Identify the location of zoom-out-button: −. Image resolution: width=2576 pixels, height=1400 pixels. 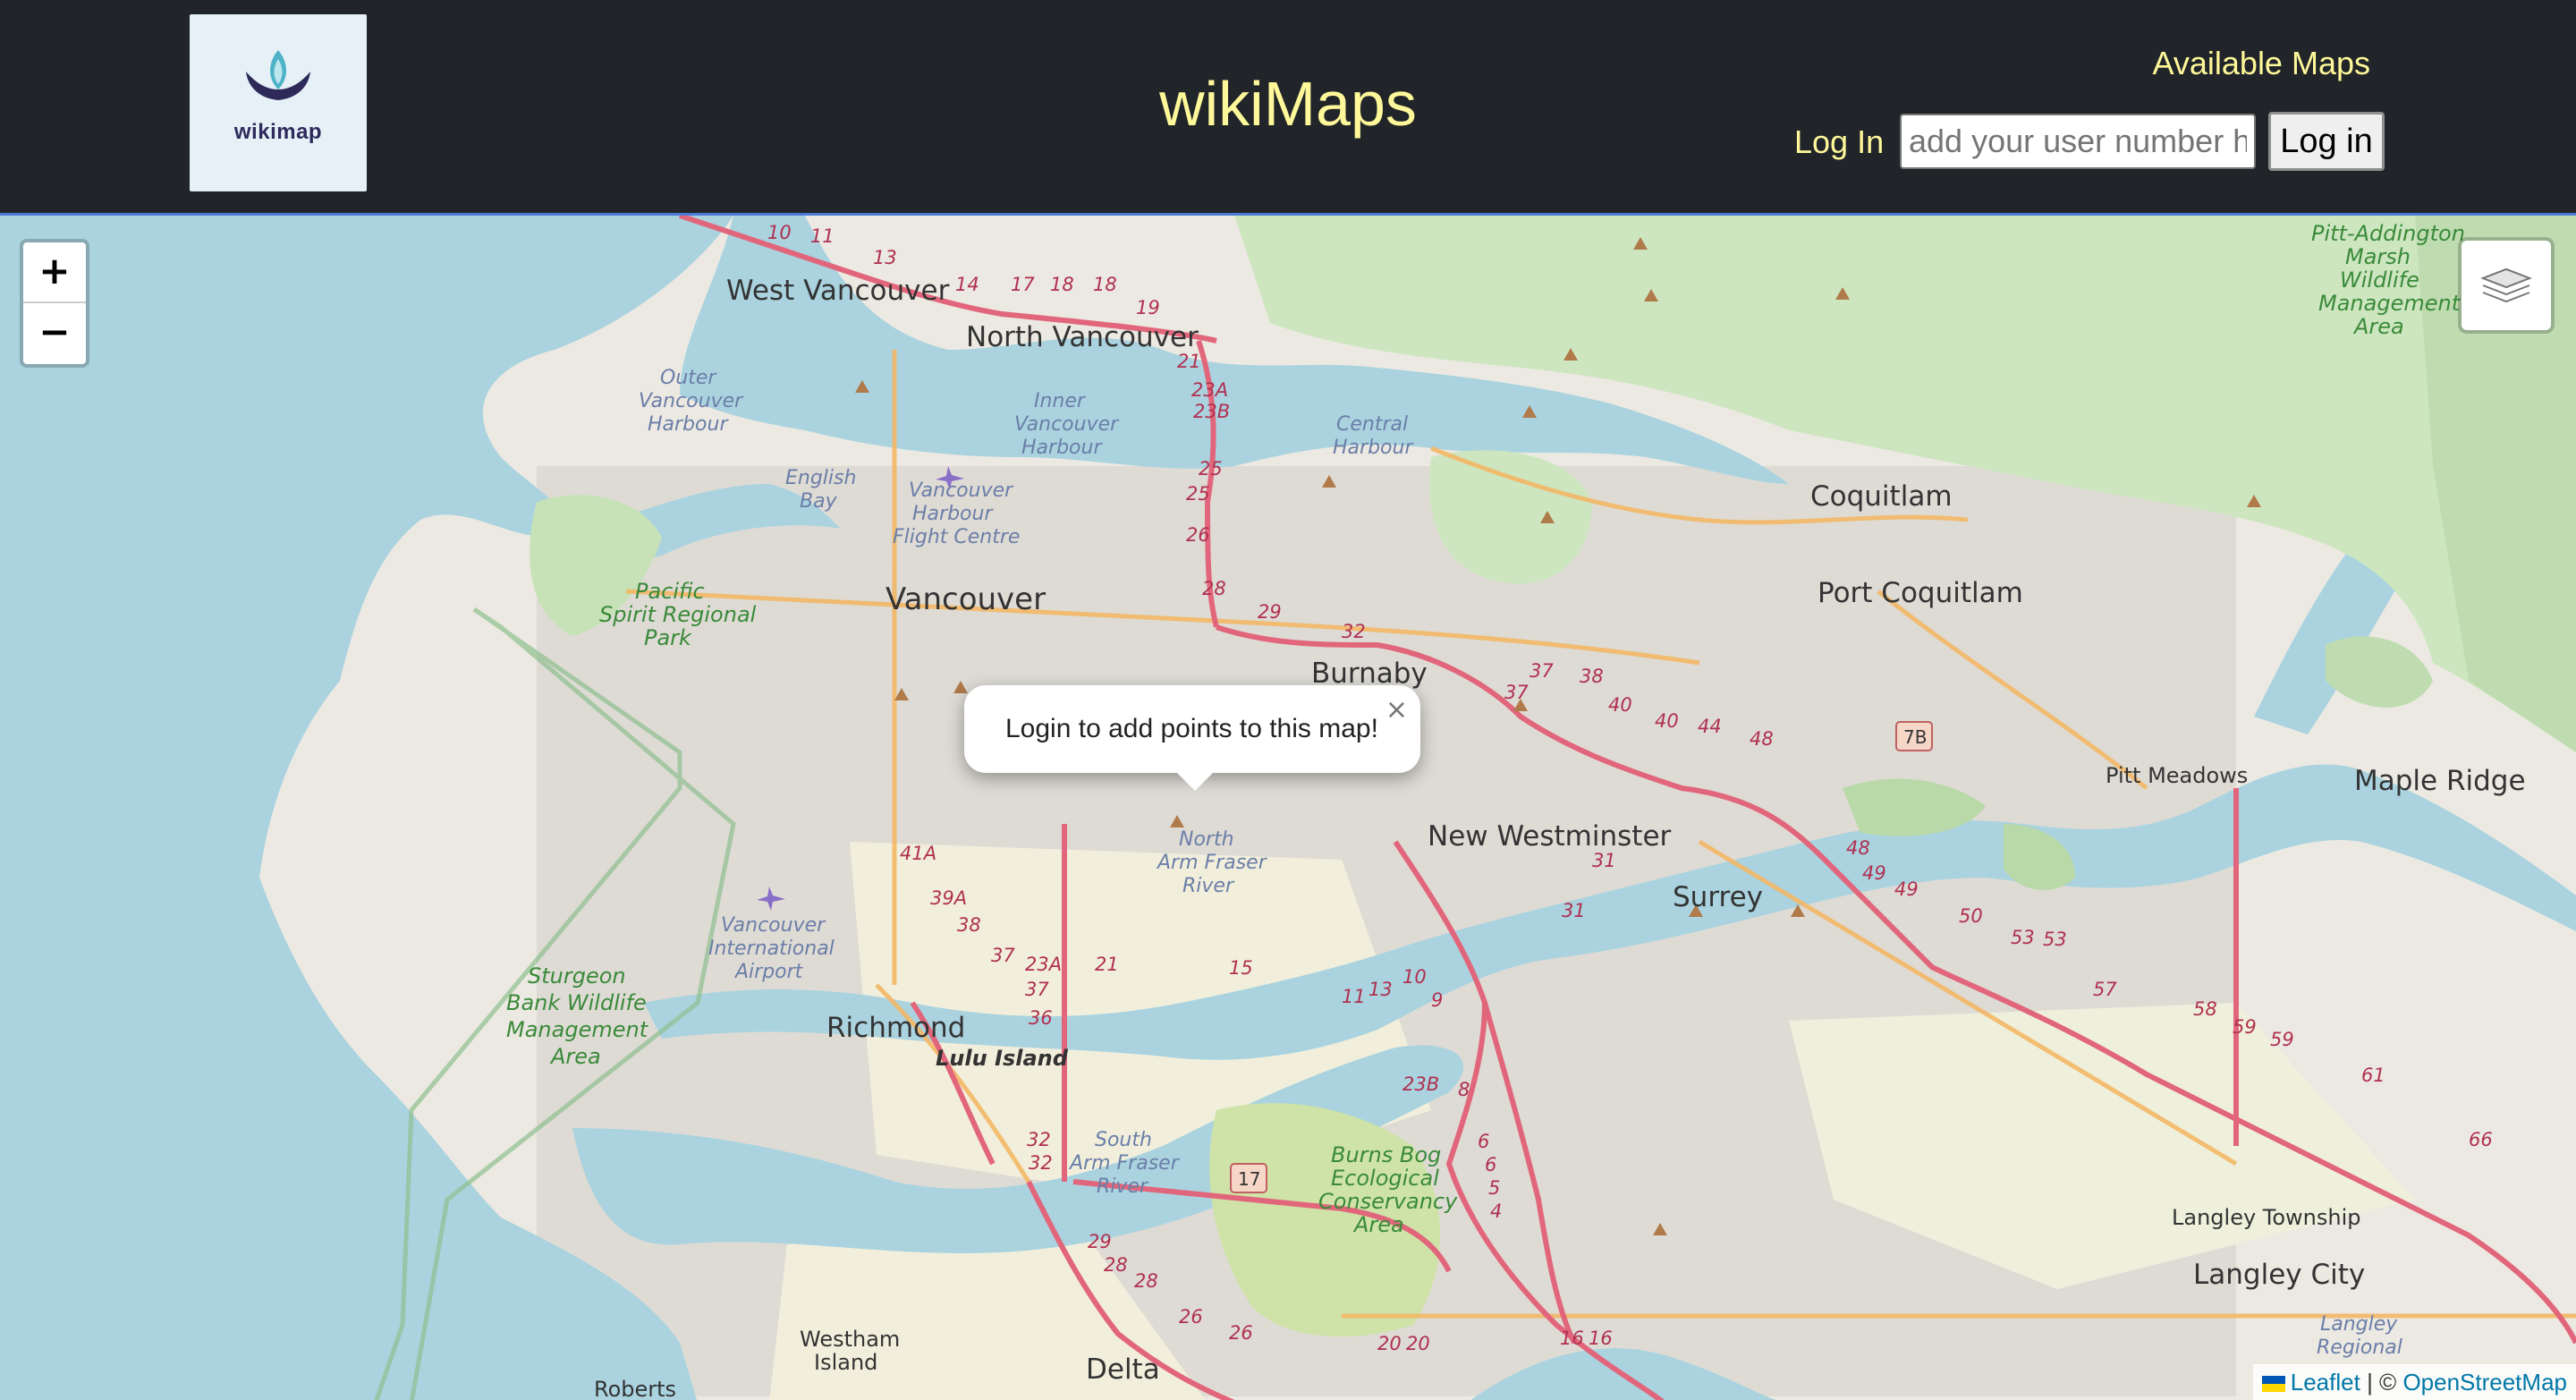
(54, 332).